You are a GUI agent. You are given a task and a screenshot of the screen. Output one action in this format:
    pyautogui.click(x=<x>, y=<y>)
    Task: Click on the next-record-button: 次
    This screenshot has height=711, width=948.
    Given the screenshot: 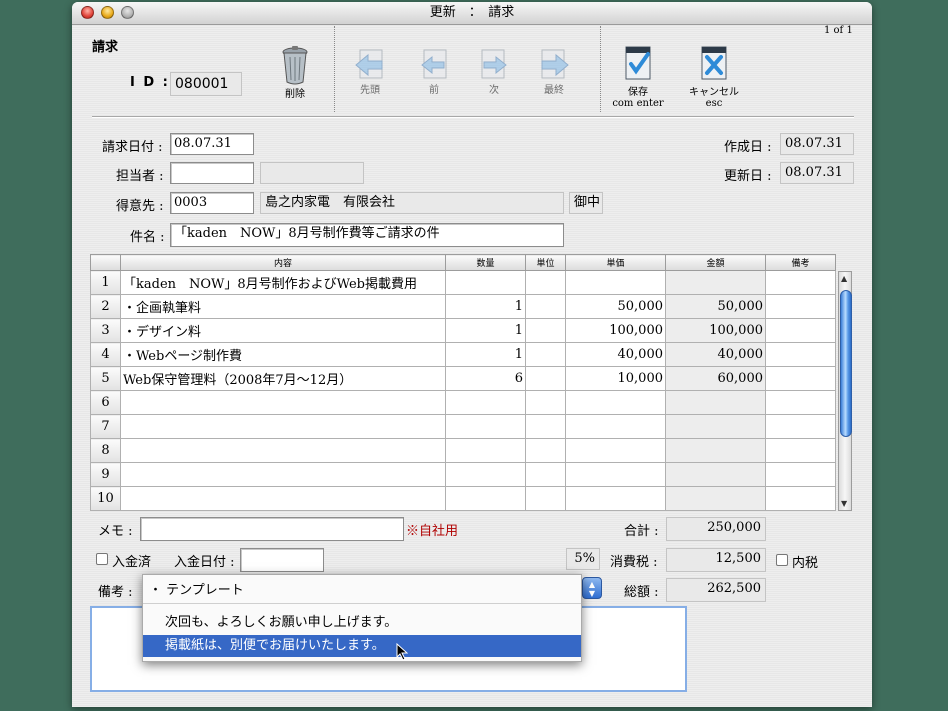 What is the action you would take?
    pyautogui.click(x=494, y=72)
    